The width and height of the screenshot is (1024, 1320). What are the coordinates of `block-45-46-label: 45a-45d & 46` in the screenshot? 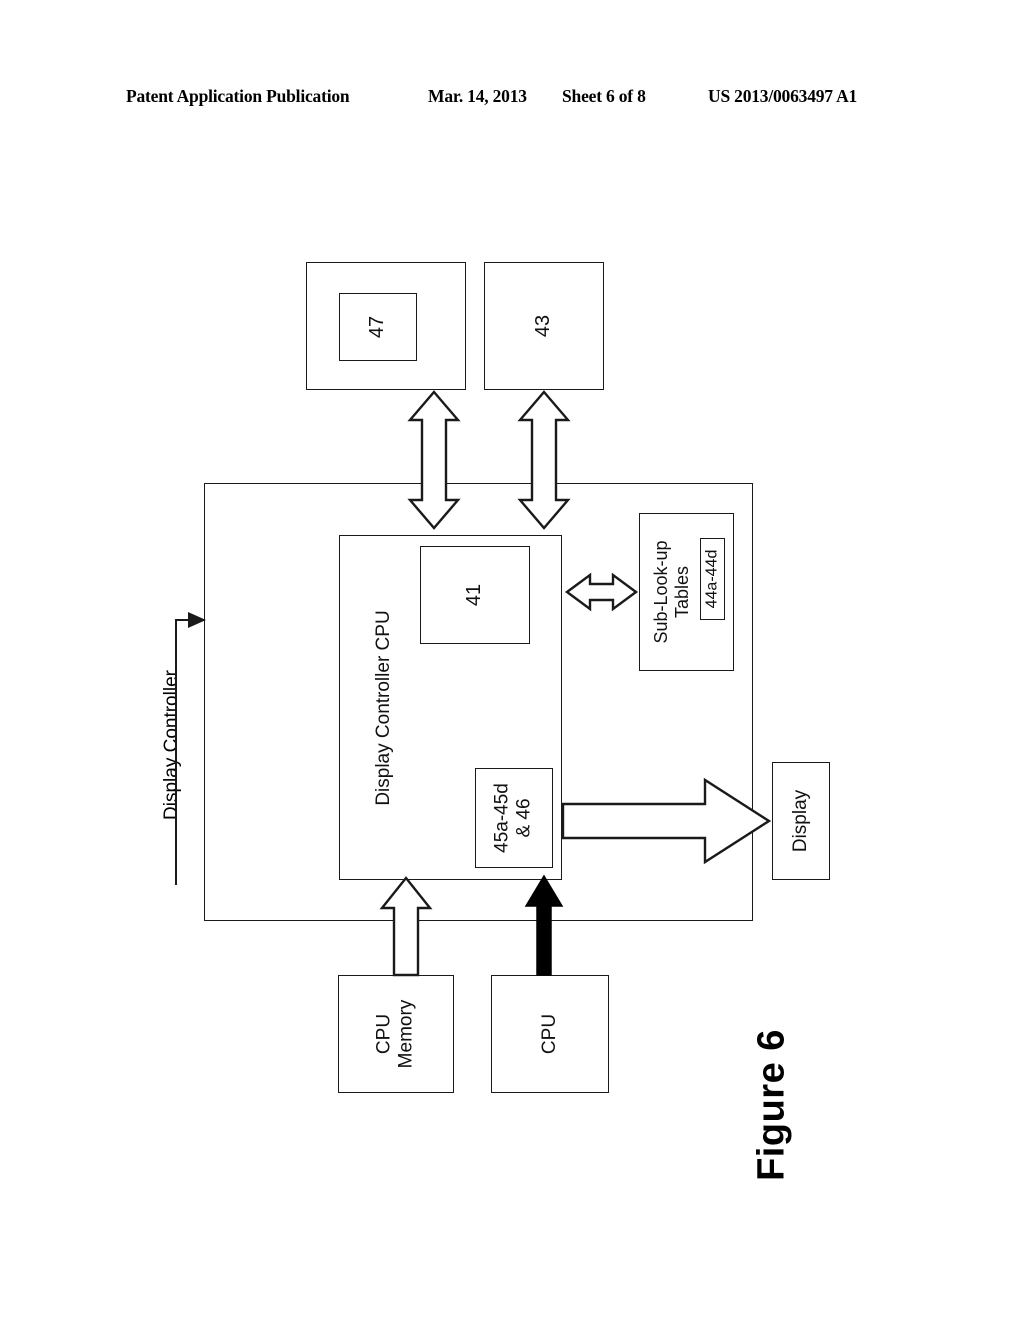 It's located at (513, 818).